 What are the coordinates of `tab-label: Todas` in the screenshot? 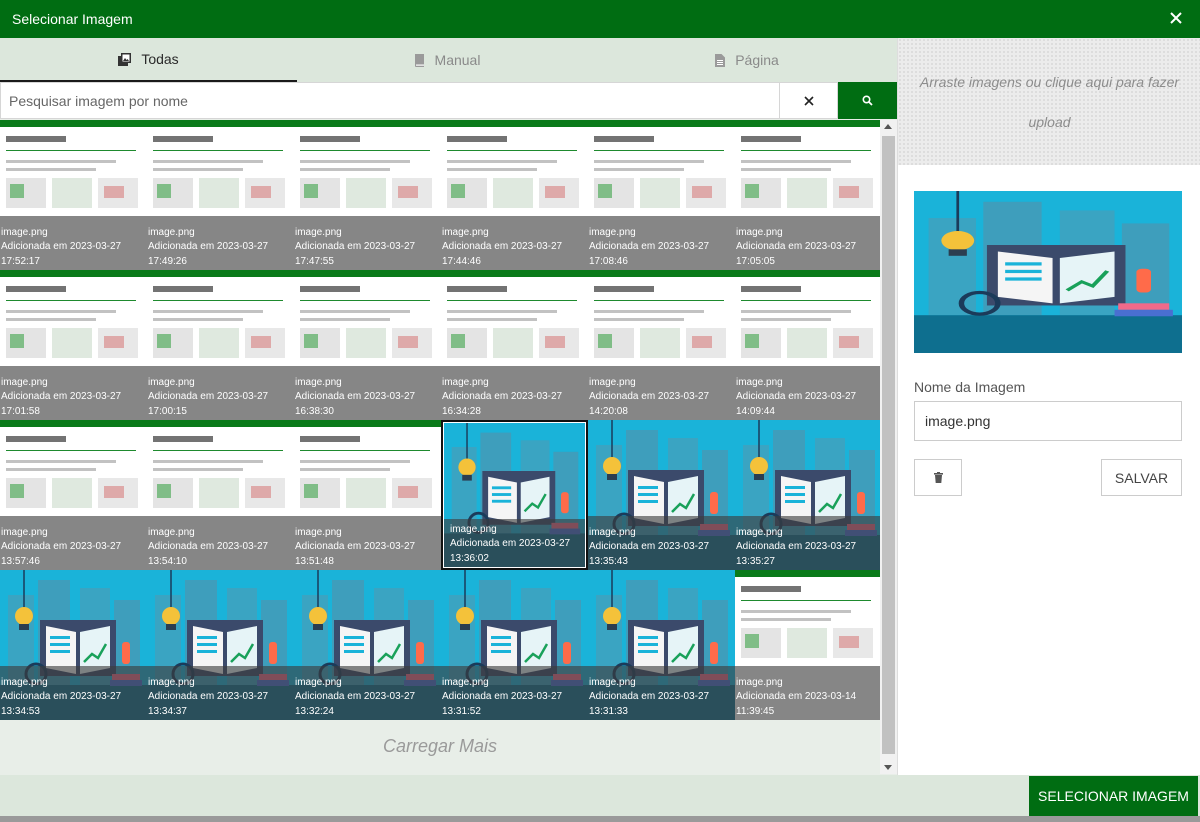 It's located at (160, 59).